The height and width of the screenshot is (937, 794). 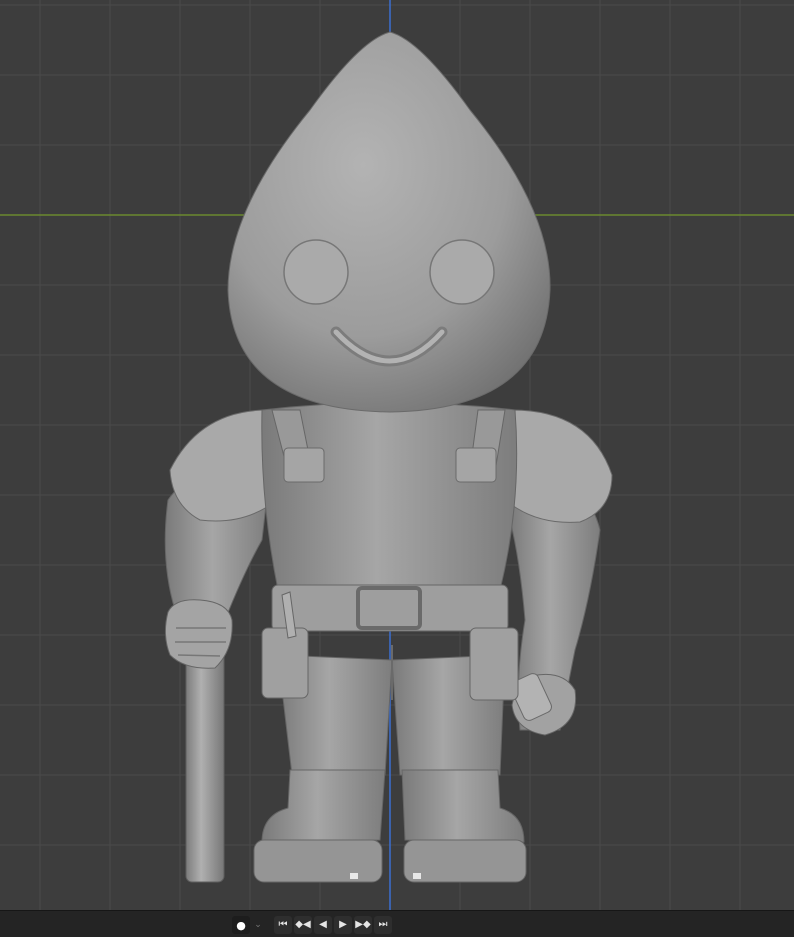 I want to click on keying-dropdown-icon: ⌄, so click(x=258, y=925).